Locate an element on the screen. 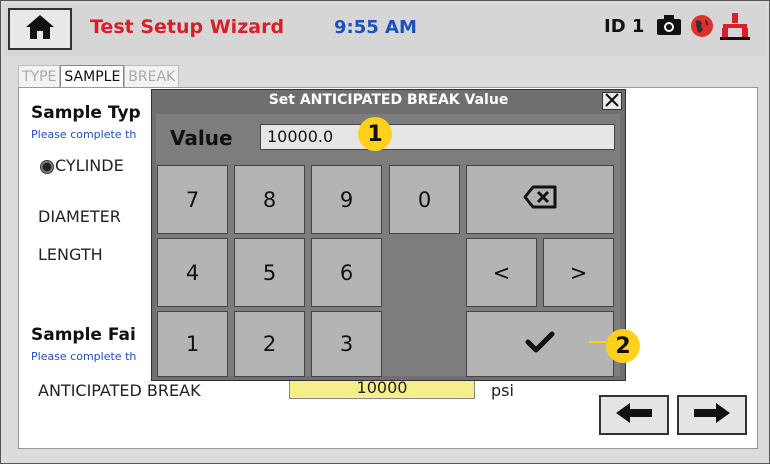 The width and height of the screenshot is (770, 464). confirm-button is located at coordinates (540, 344).